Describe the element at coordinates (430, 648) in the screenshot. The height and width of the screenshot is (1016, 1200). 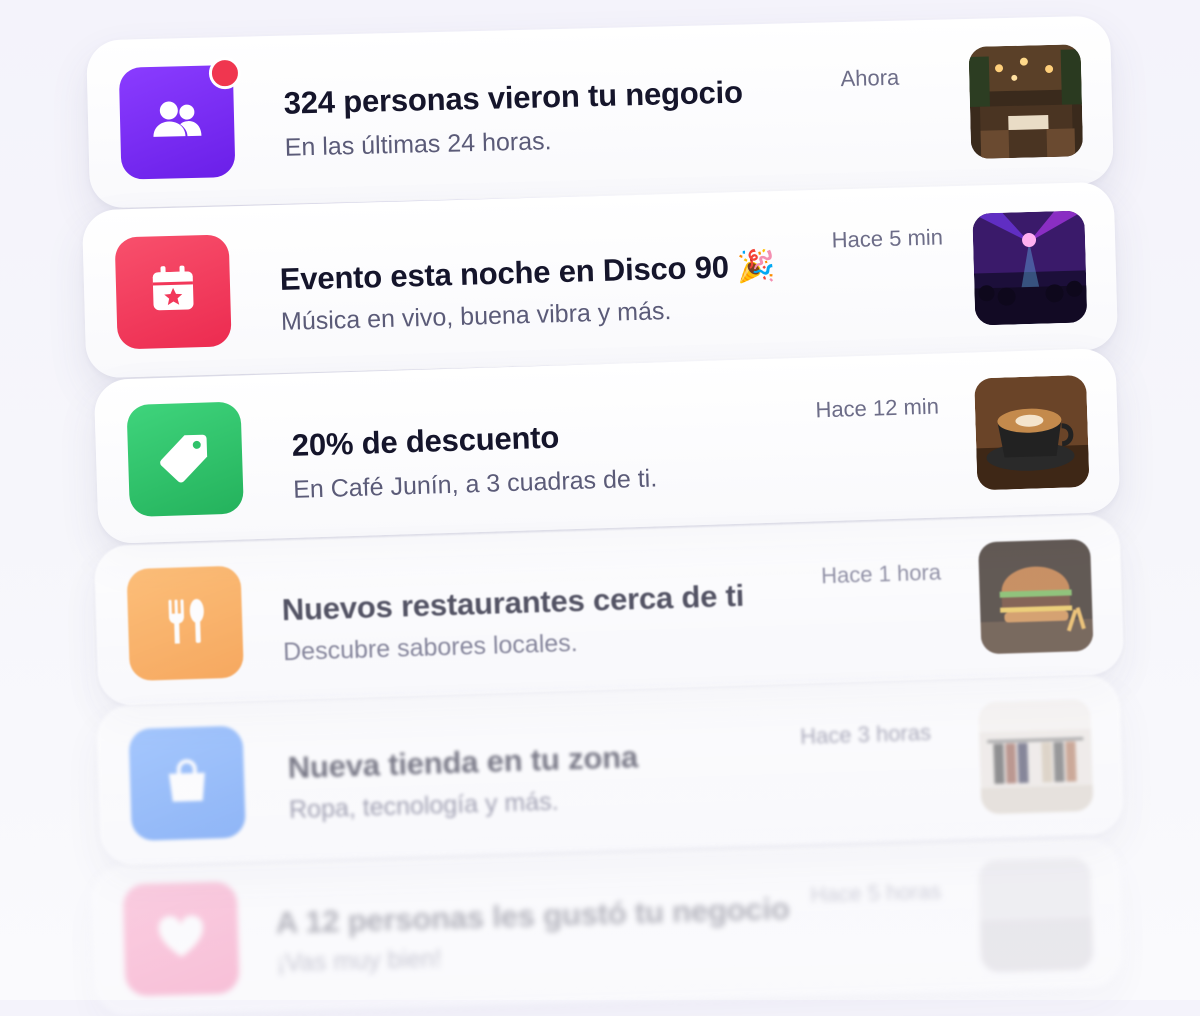
I see `notification-subtitle: Descubre sabores locales.` at that location.